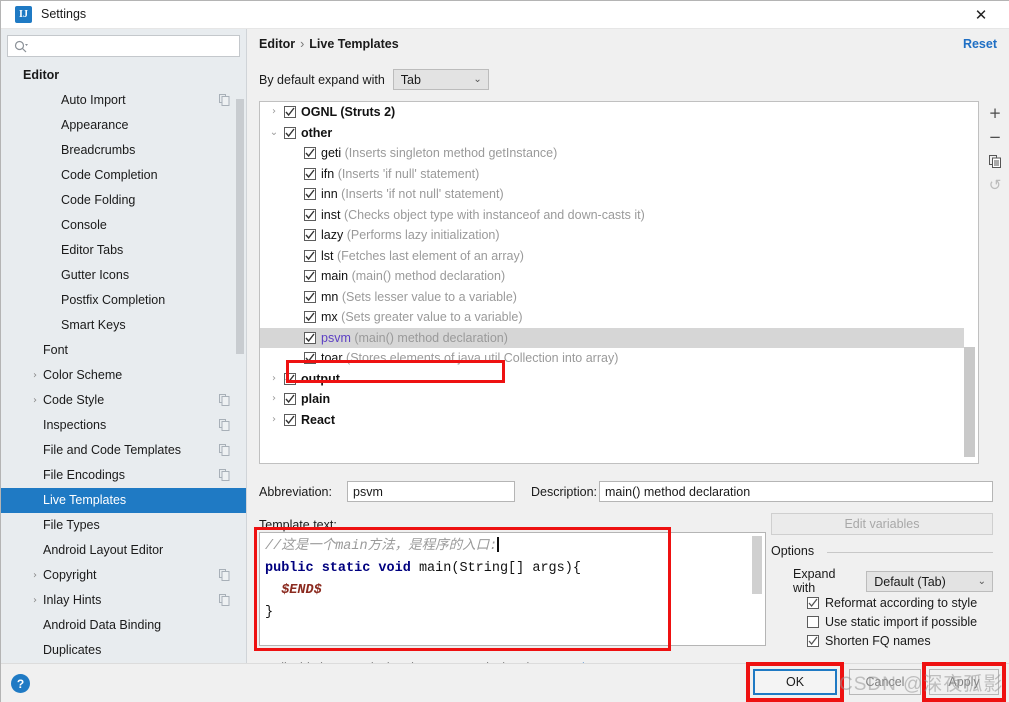  Describe the element at coordinates (123, 250) in the screenshot. I see `sidebar-item-editor-tabs: Editor Tabs` at that location.